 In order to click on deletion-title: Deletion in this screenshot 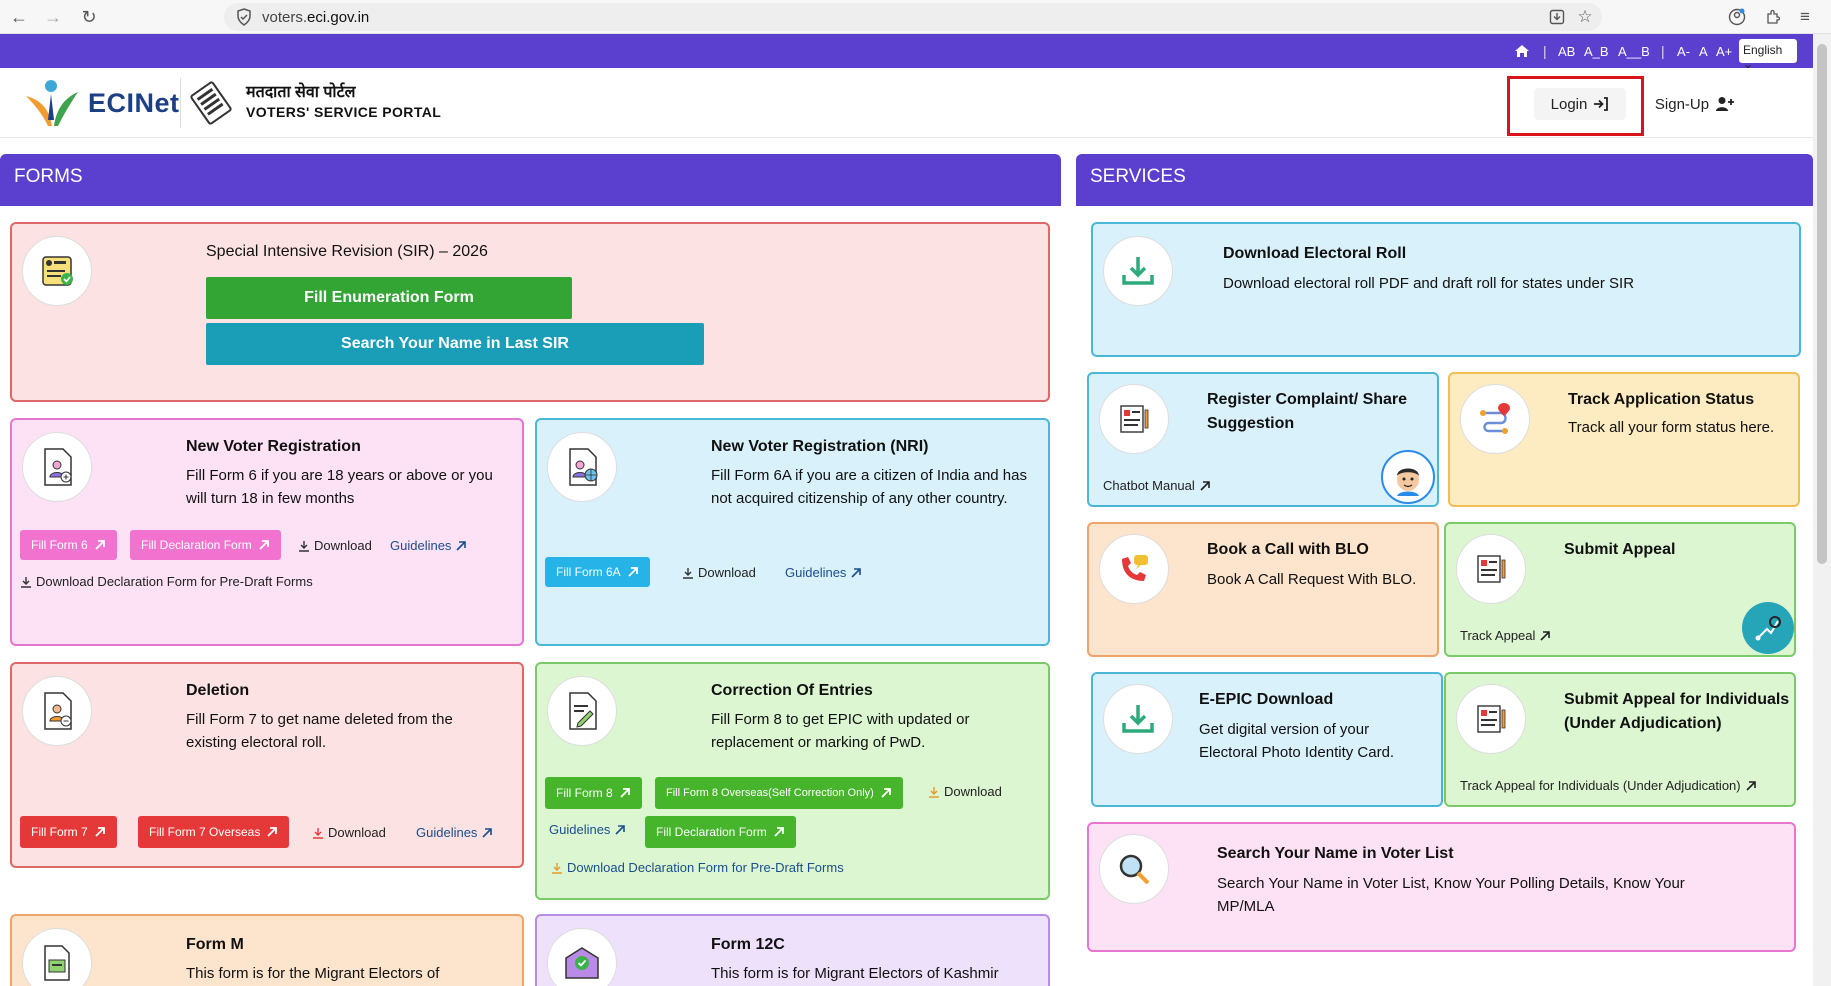, I will do `click(218, 690)`.